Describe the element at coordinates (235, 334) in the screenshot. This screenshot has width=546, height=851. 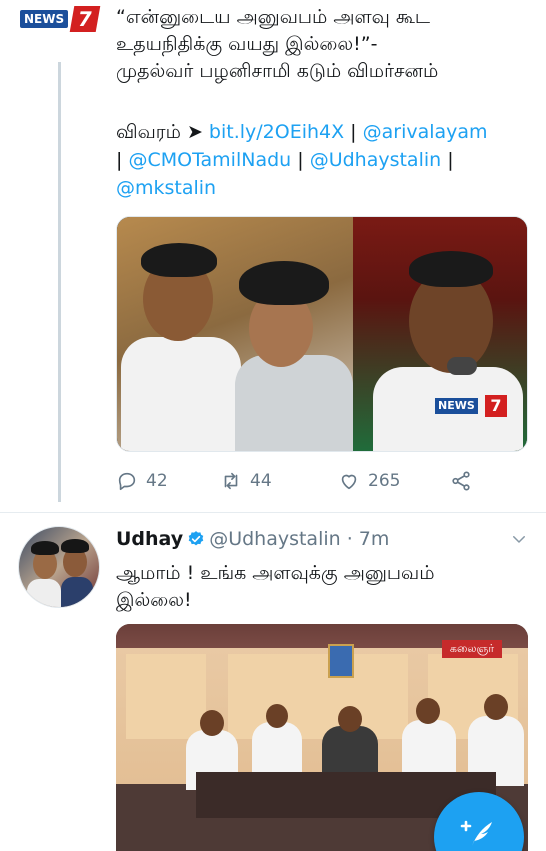
I see `photo-left-panel` at that location.